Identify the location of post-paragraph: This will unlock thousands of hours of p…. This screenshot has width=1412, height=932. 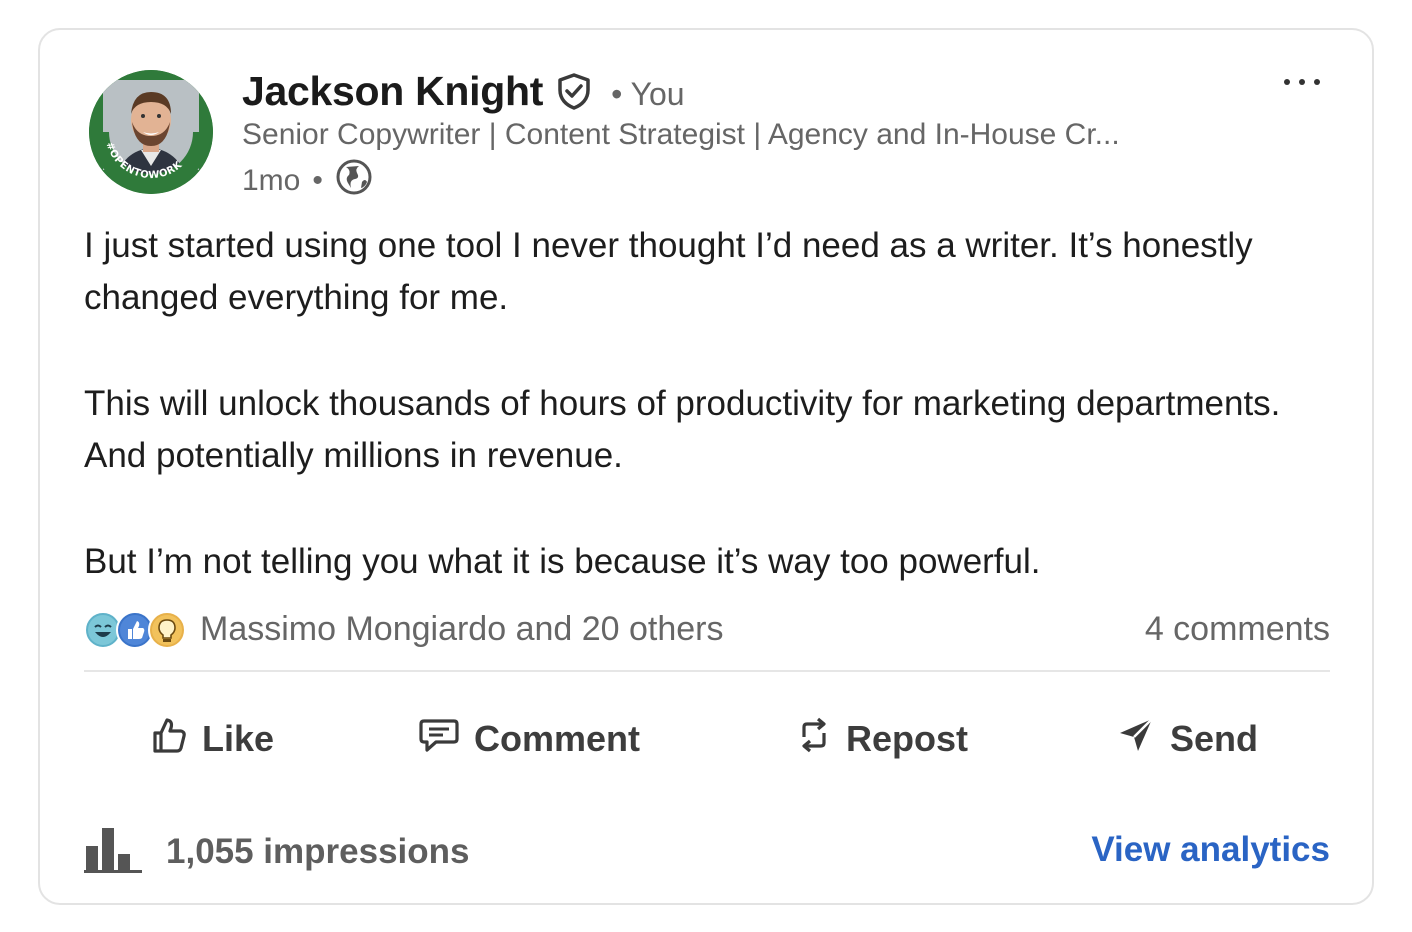
(682, 429).